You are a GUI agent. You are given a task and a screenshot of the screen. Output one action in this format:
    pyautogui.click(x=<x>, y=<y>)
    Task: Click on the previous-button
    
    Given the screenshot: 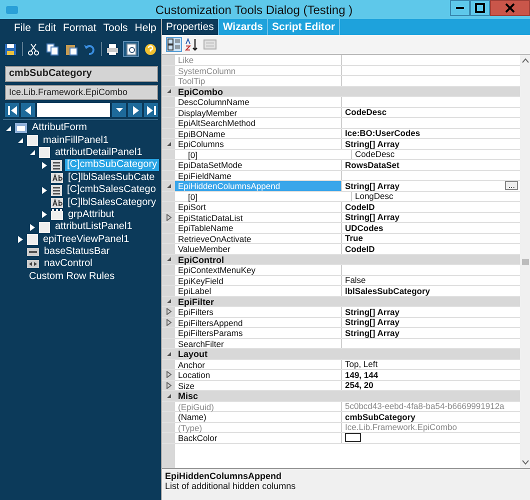 What is the action you would take?
    pyautogui.click(x=28, y=110)
    